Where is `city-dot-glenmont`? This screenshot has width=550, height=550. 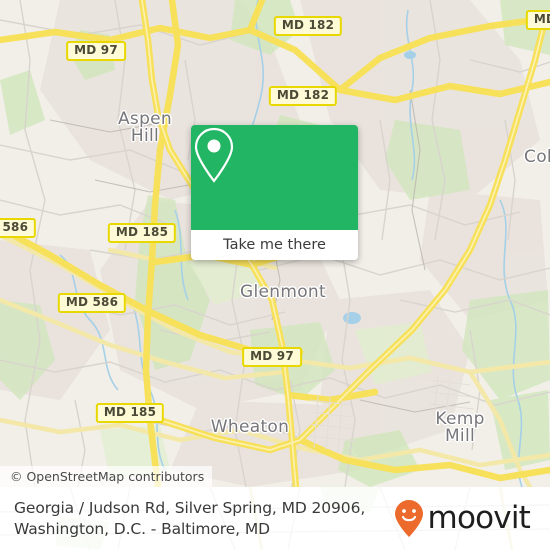
city-dot-glenmont is located at coordinates (257, 291).